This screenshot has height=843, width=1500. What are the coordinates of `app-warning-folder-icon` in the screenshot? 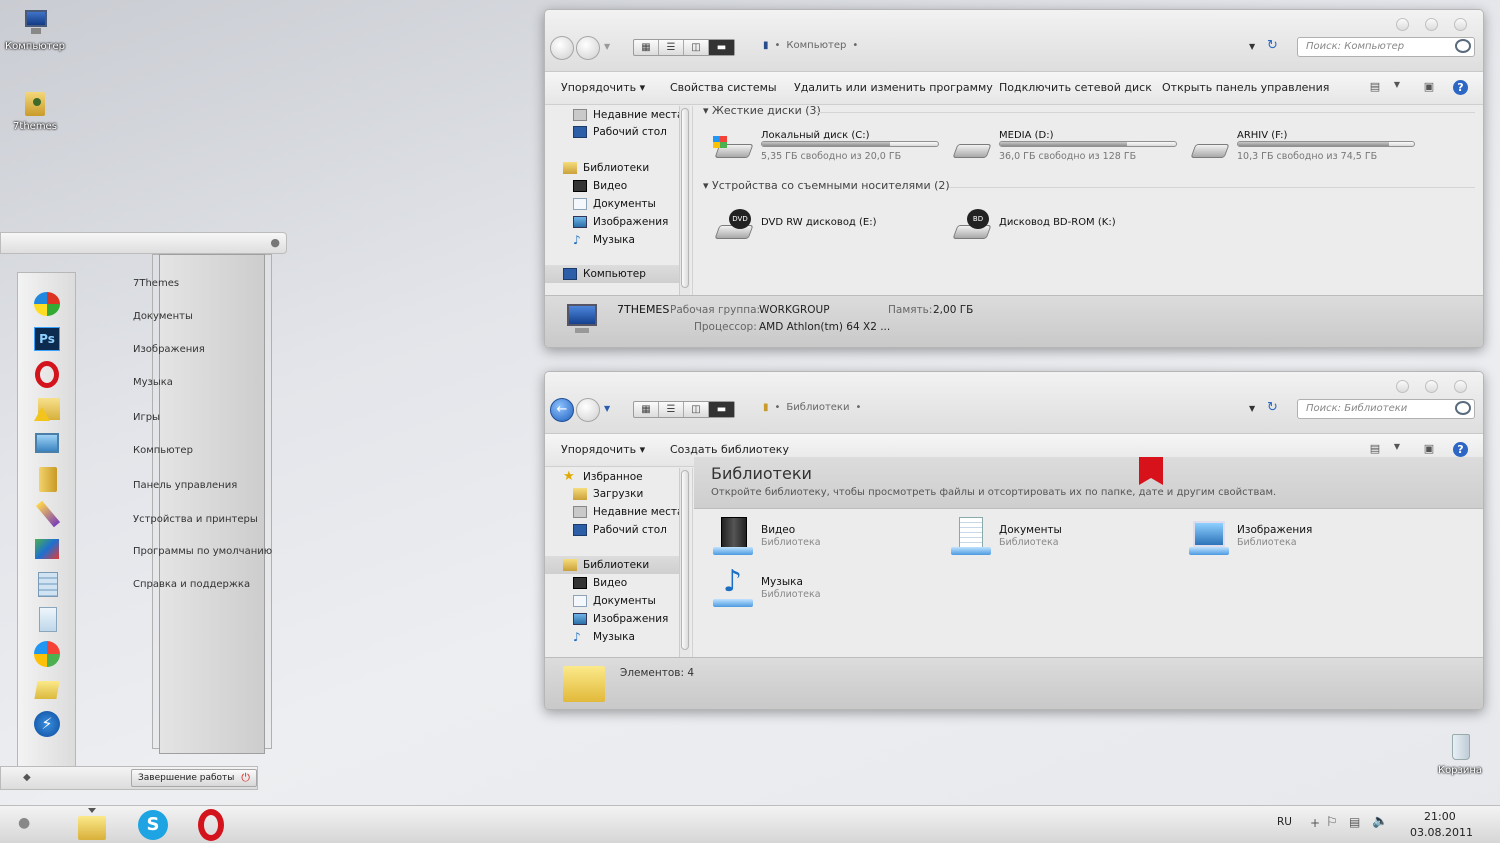 It's located at (47, 409).